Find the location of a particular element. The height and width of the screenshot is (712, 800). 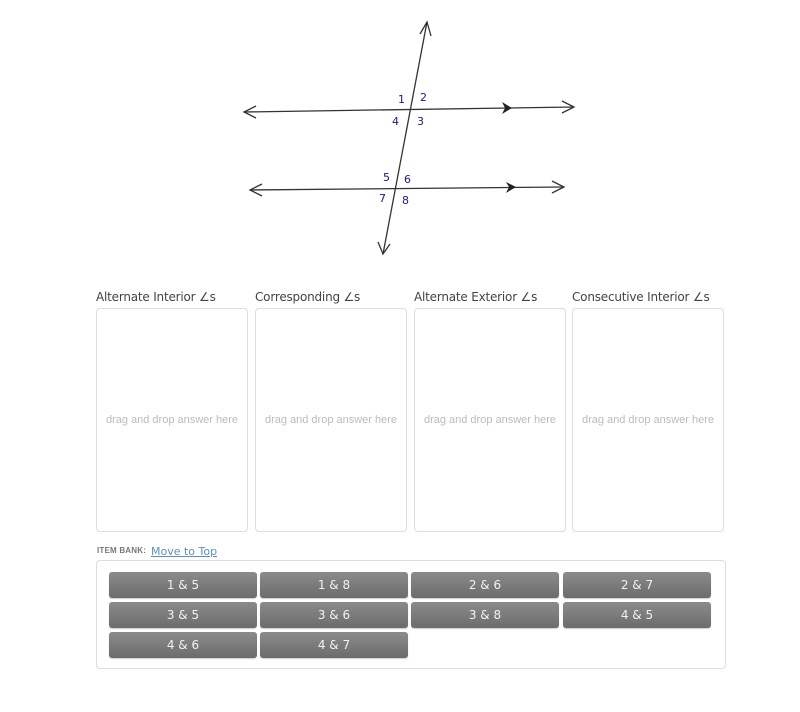

angle-label-2: 2 is located at coordinates (423, 97).